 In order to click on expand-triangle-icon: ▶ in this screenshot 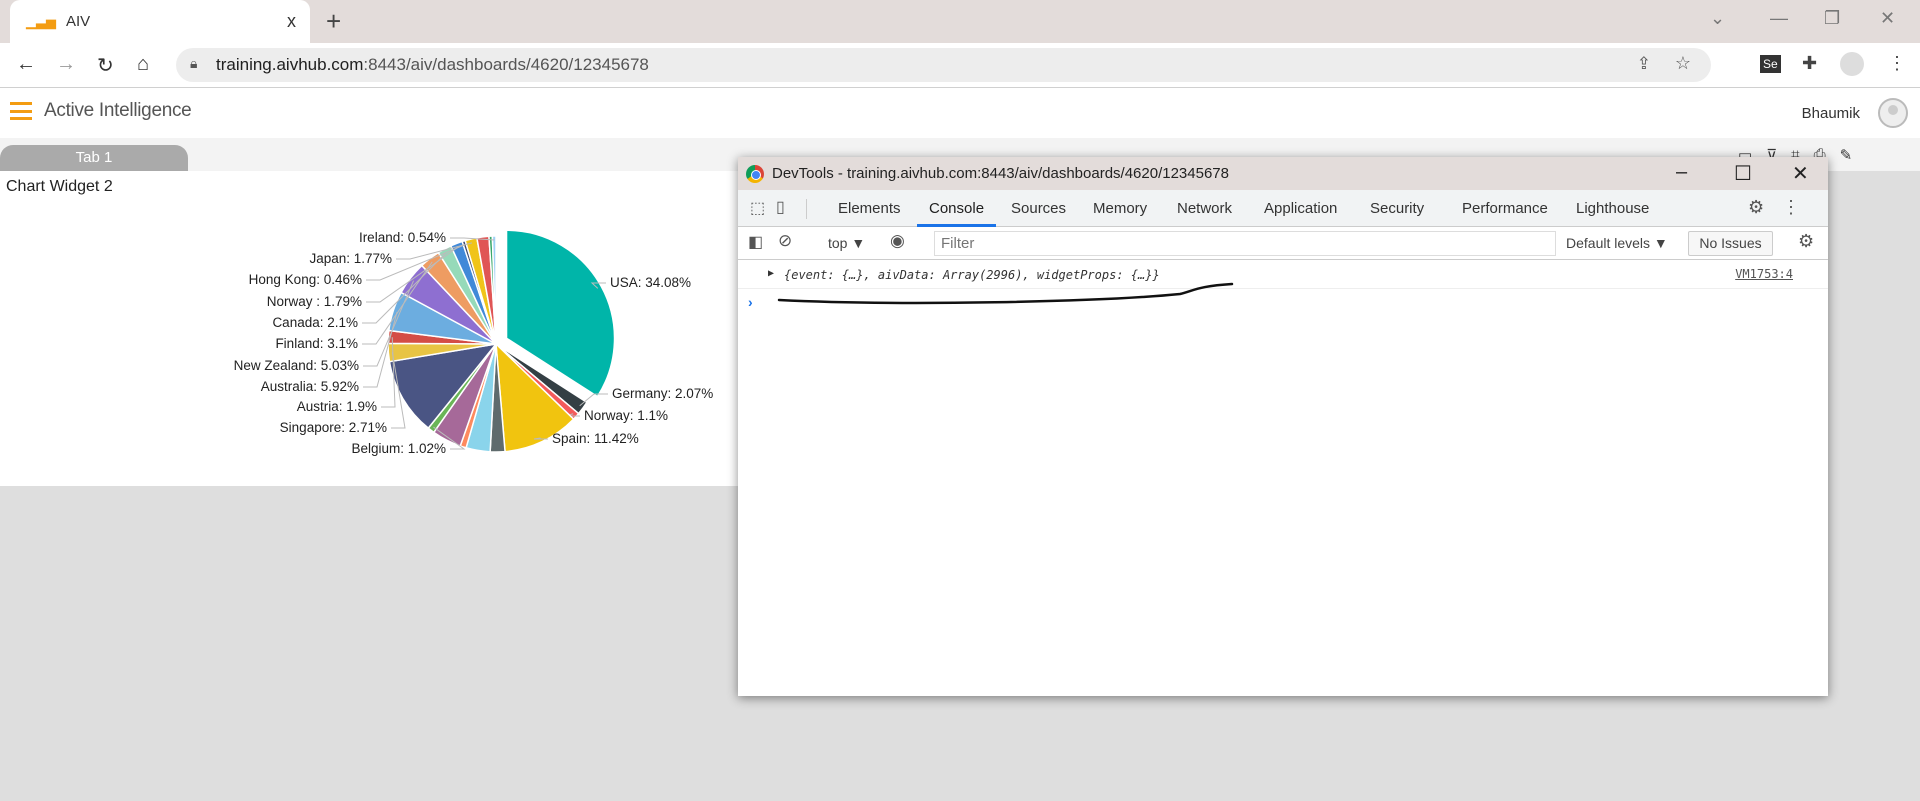, I will do `click(771, 273)`.